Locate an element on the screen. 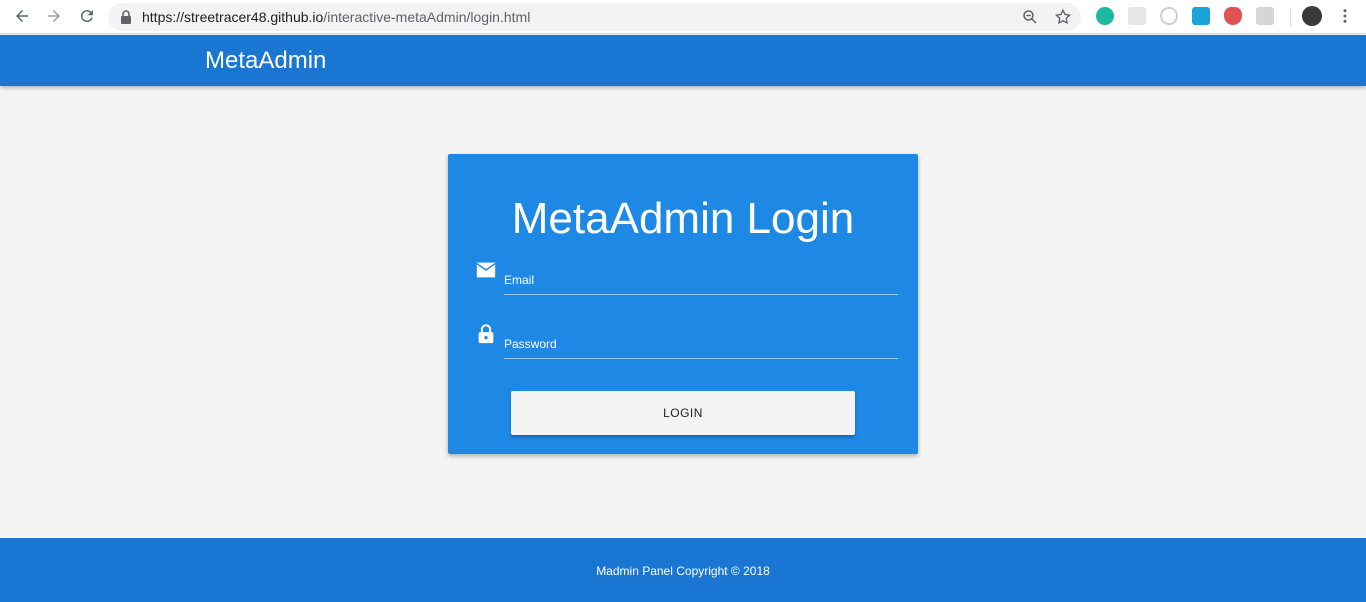 The width and height of the screenshot is (1366, 602). password-input is located at coordinates (701, 343).